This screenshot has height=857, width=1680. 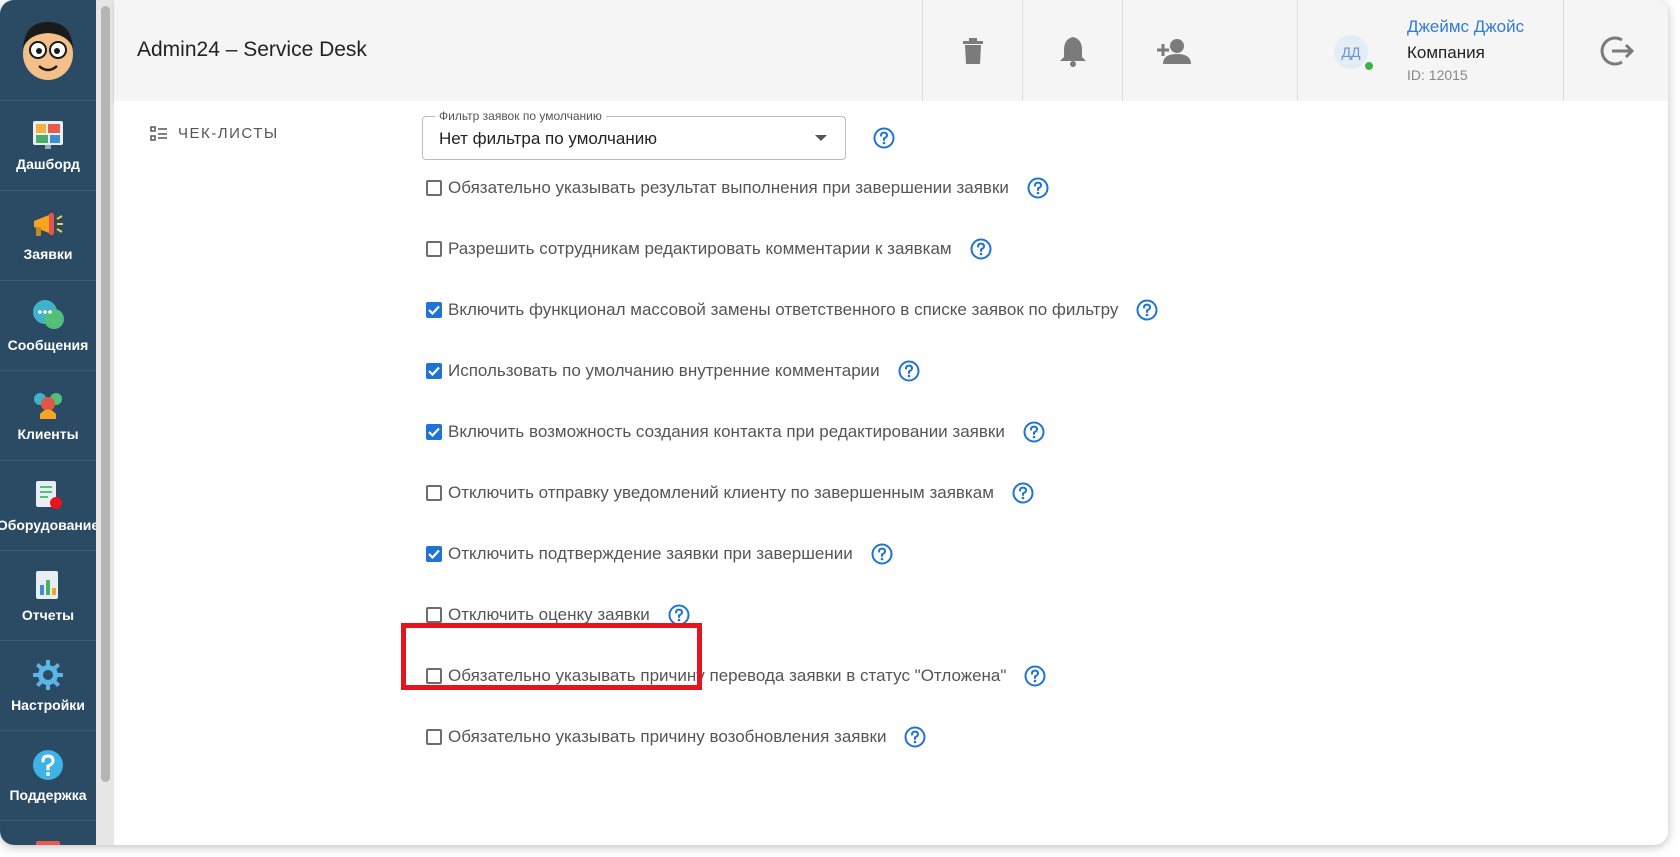 What do you see at coordinates (48, 344) in the screenshot?
I see `sidebar-item-label: Сообщения` at bounding box center [48, 344].